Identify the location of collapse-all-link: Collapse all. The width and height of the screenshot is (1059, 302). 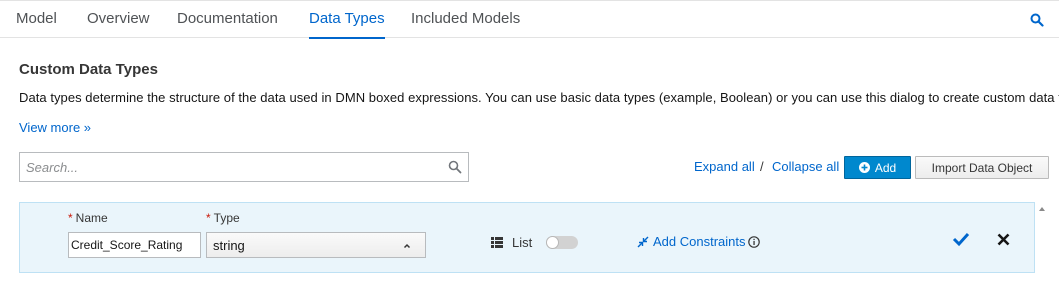
(805, 166).